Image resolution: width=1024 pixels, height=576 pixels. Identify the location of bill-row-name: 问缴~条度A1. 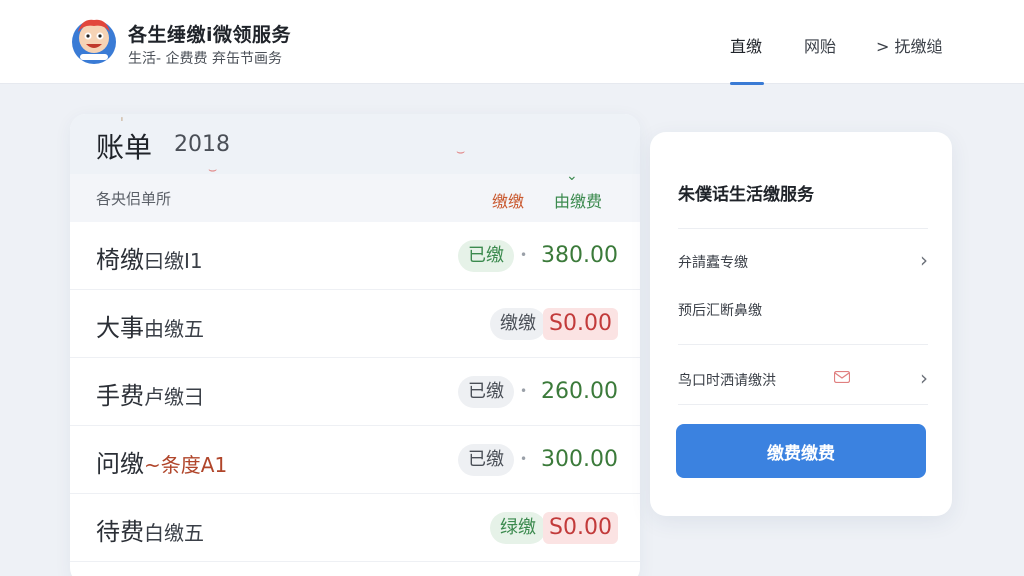
(161, 461).